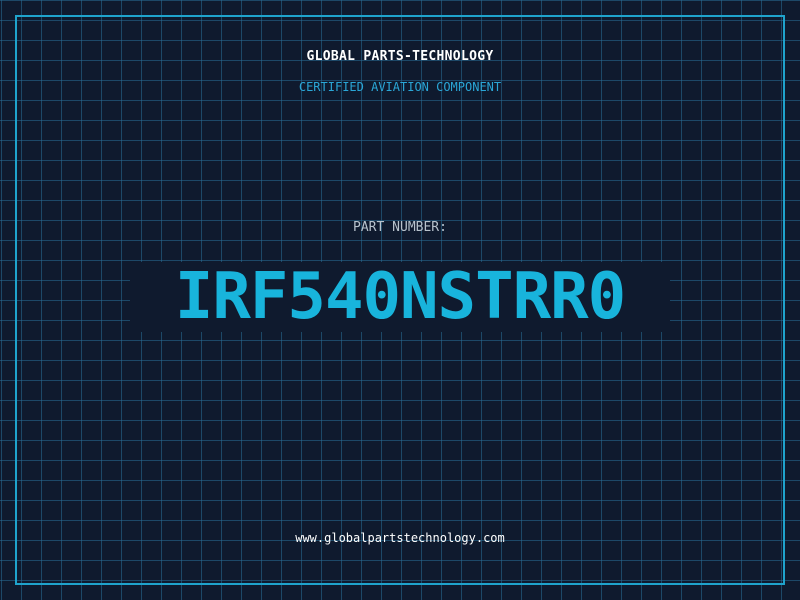  I want to click on part-number-value: IRF540NSTRR0, so click(400, 297).